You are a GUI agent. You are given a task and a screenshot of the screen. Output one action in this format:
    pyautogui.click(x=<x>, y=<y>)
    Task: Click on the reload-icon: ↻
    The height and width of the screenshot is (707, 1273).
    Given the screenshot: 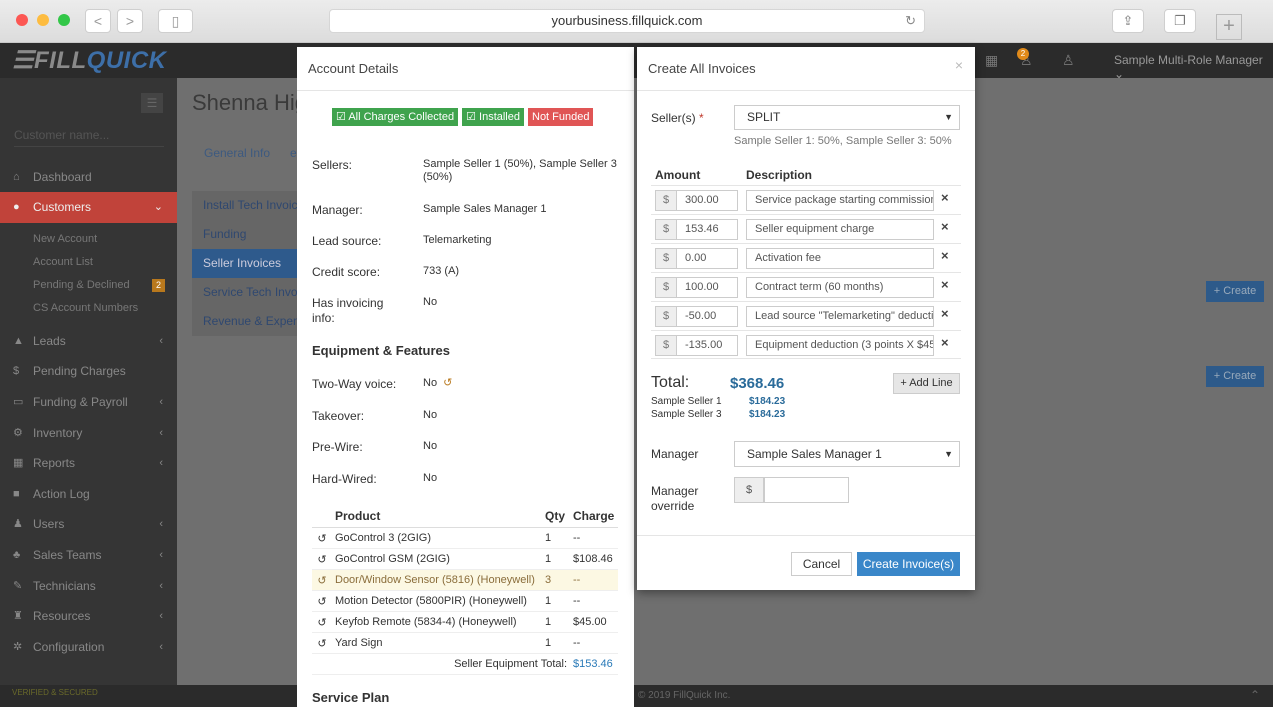 What is the action you would take?
    pyautogui.click(x=910, y=21)
    